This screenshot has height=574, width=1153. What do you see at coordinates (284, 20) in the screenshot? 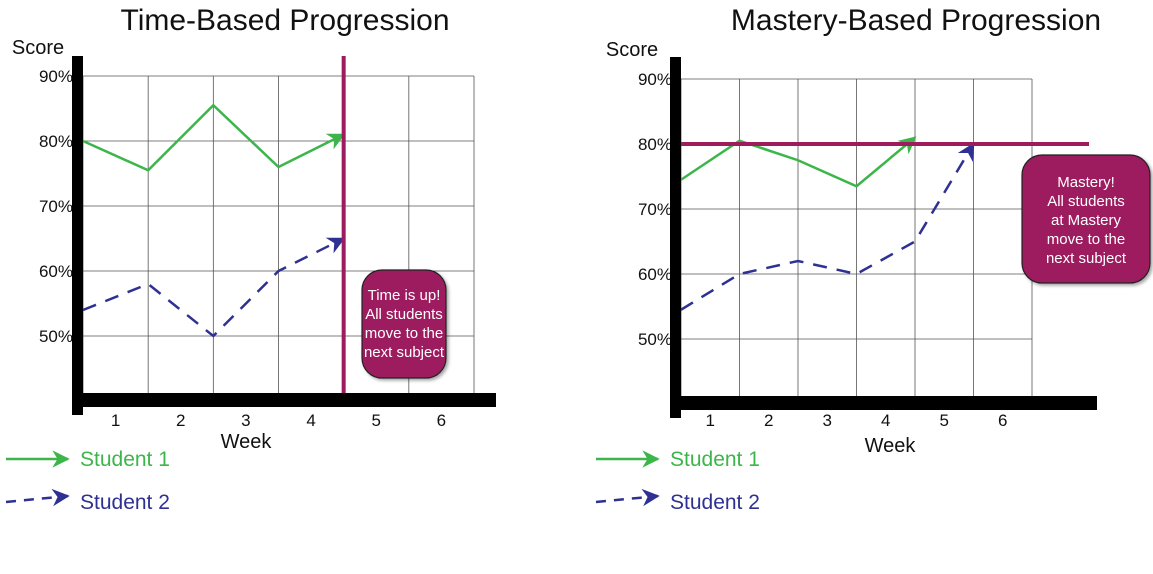
I see `chart-title: Time-Based Progression` at bounding box center [284, 20].